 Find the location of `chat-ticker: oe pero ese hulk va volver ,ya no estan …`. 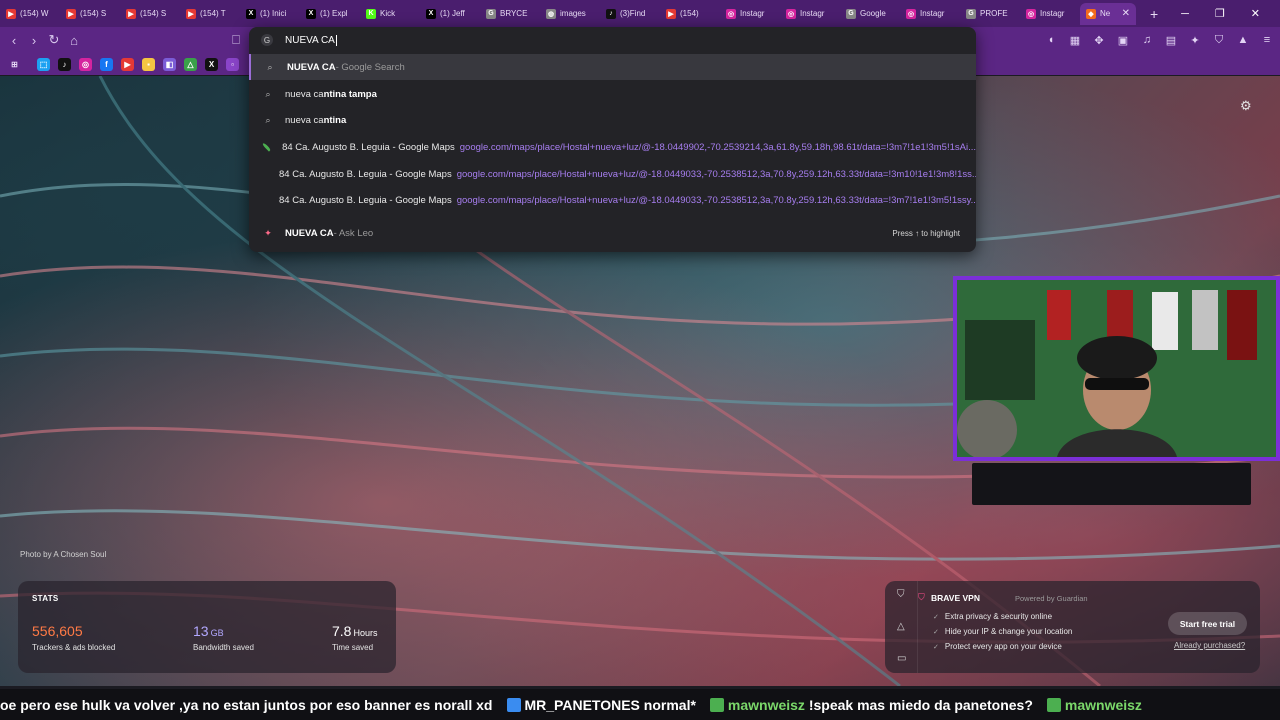

chat-ticker: oe pero ese hulk va volver ,ya no estan … is located at coordinates (640, 704).